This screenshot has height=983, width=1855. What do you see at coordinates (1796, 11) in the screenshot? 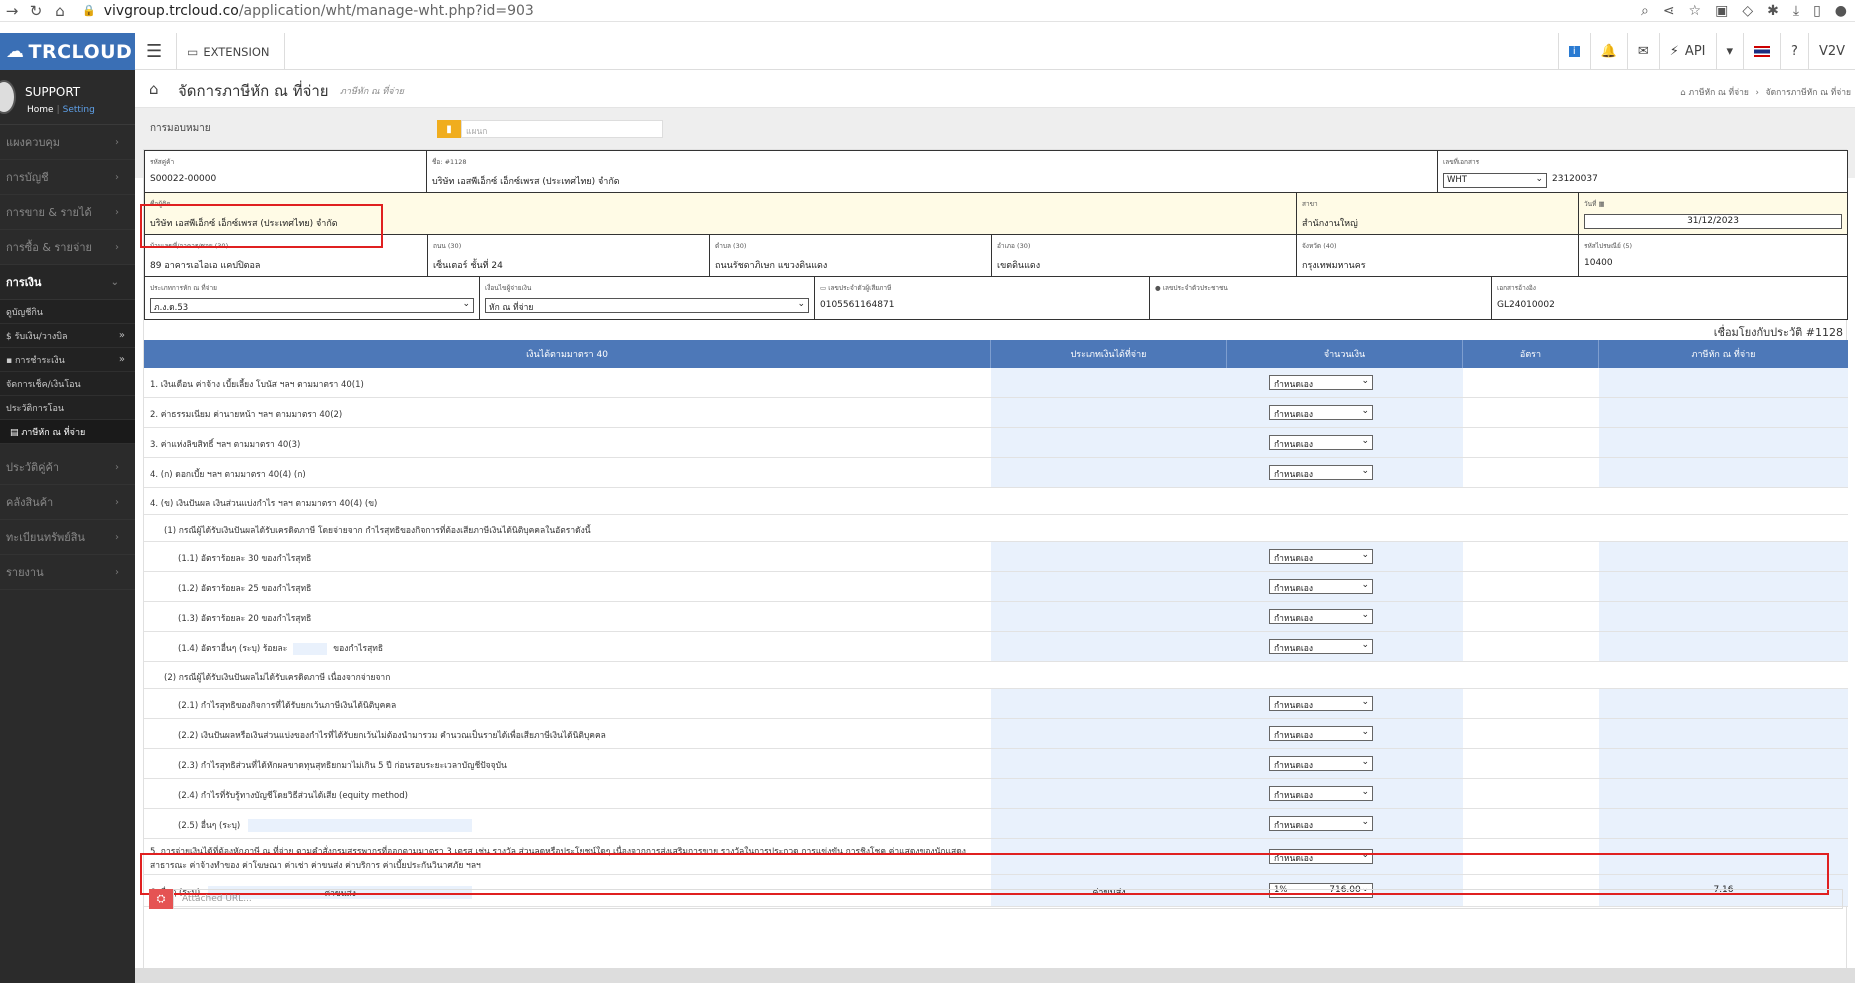
I see `download-icon: ⤓` at bounding box center [1796, 11].